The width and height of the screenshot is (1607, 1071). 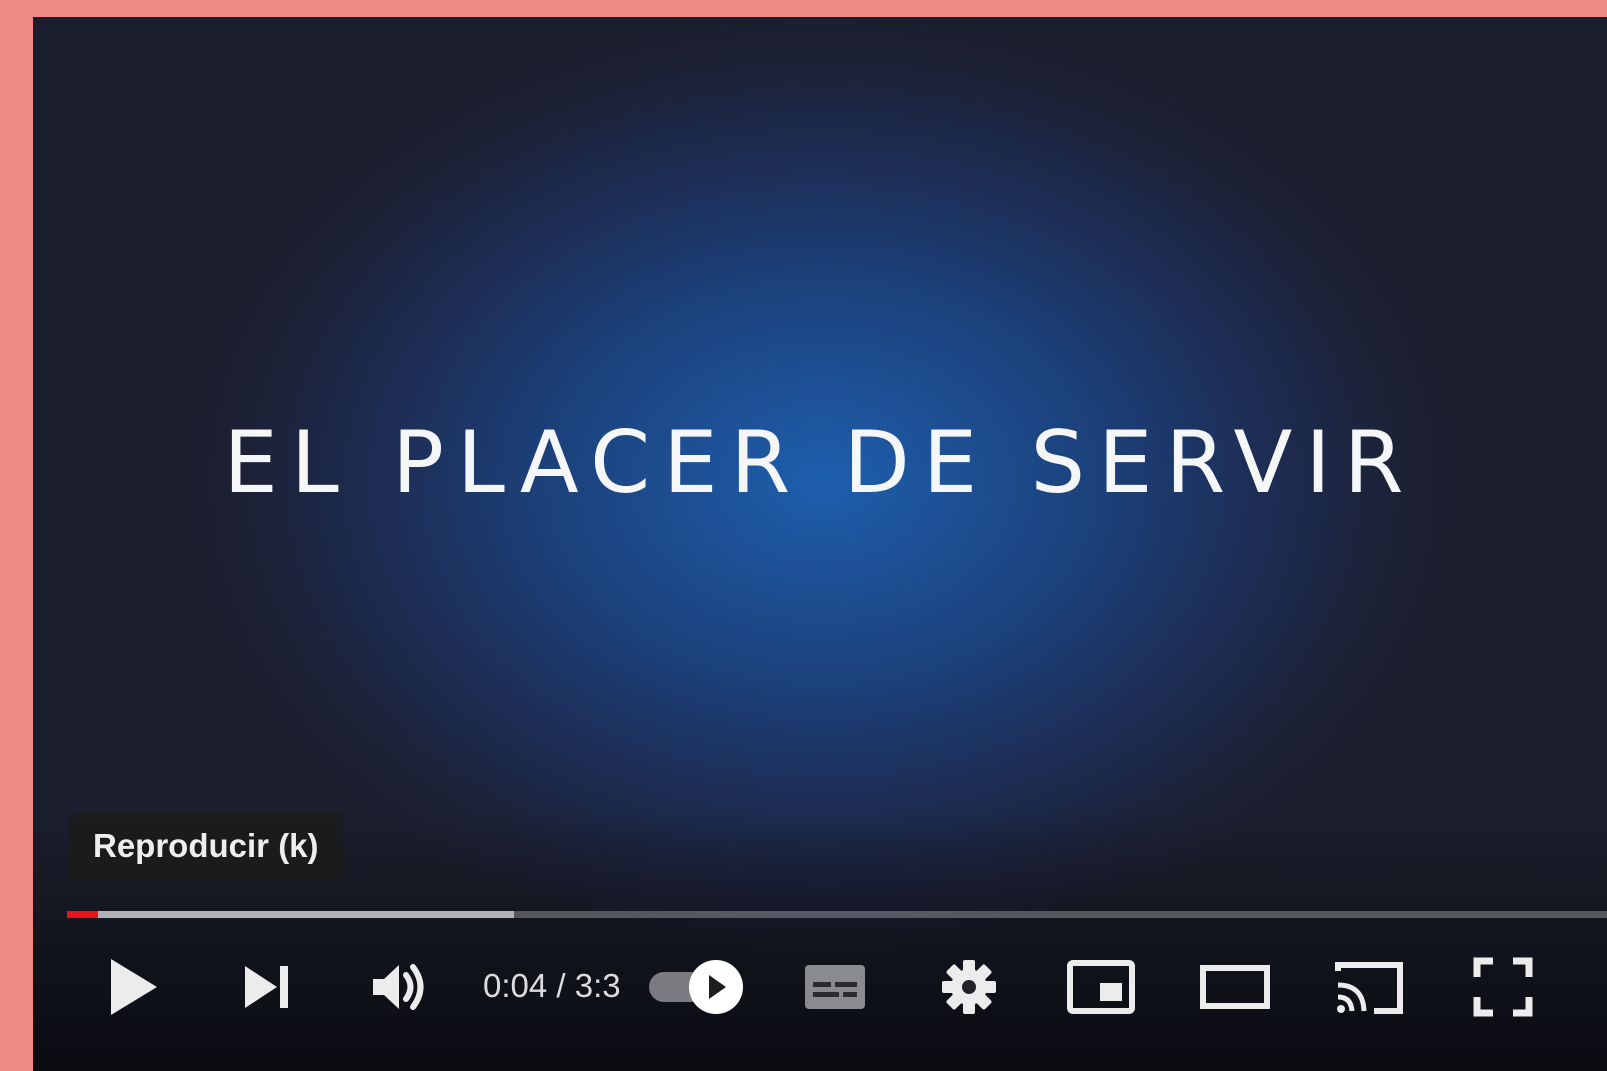 I want to click on theater-mode-icon, so click(x=1235, y=987).